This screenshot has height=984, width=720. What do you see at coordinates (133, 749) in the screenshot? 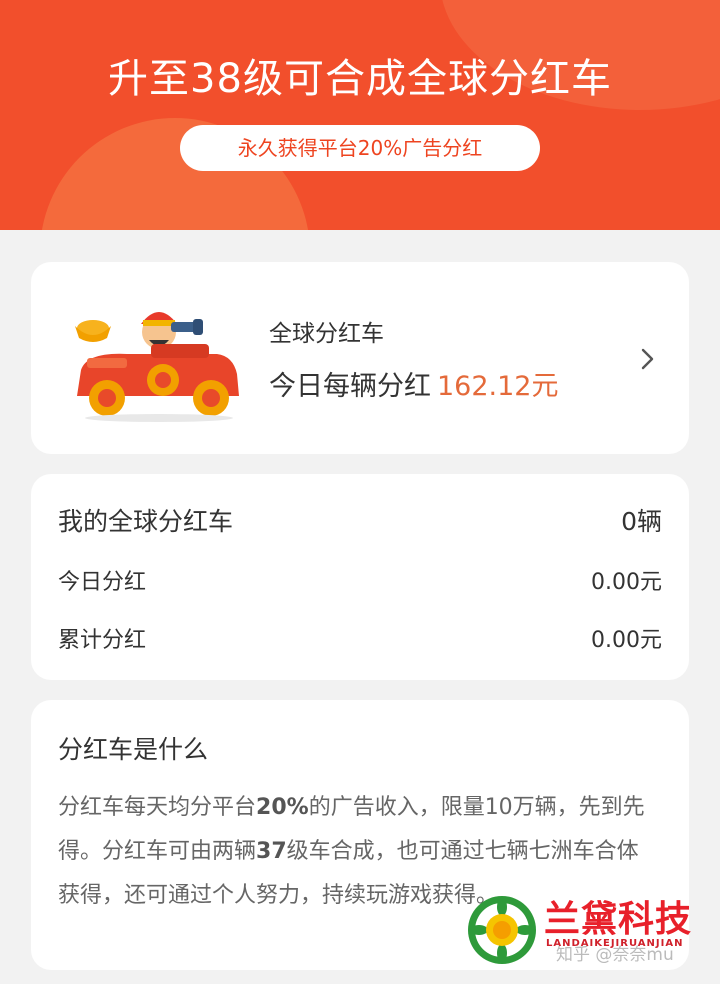
I see `info-title: 分红车是什么` at bounding box center [133, 749].